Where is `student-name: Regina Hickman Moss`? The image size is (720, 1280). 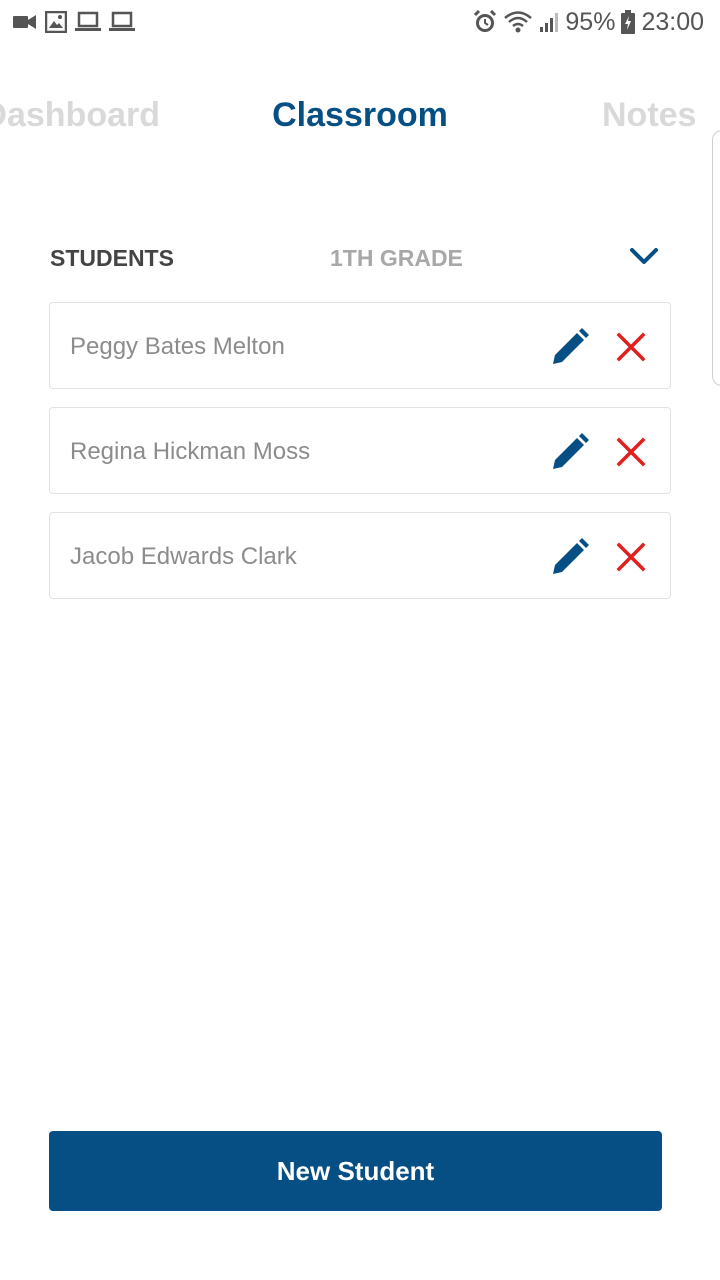 student-name: Regina Hickman Moss is located at coordinates (190, 451).